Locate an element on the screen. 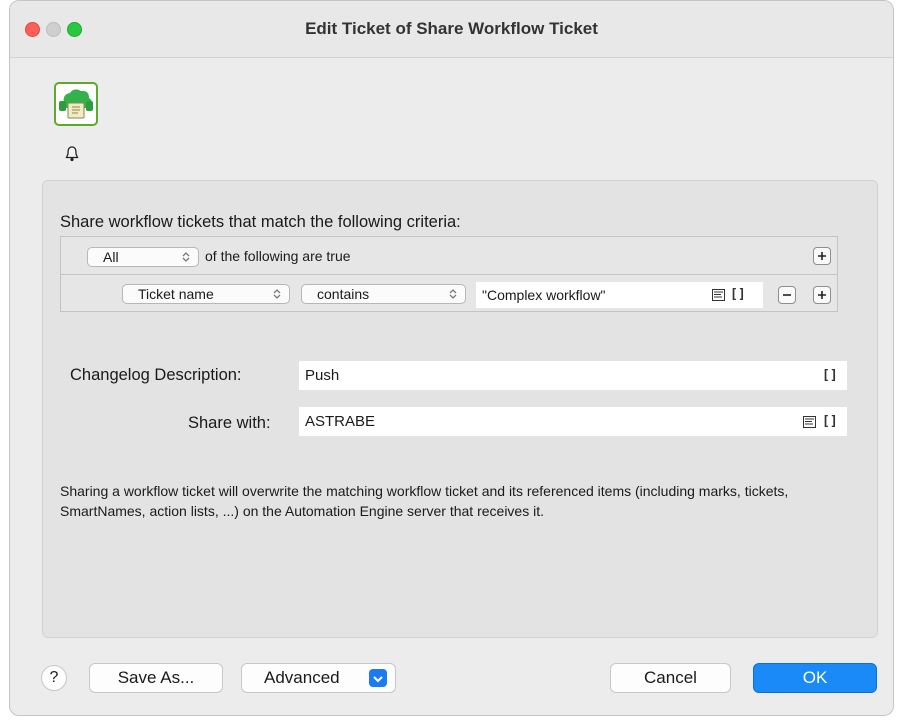 The width and height of the screenshot is (898, 720). changelog-value: Push is located at coordinates (322, 375).